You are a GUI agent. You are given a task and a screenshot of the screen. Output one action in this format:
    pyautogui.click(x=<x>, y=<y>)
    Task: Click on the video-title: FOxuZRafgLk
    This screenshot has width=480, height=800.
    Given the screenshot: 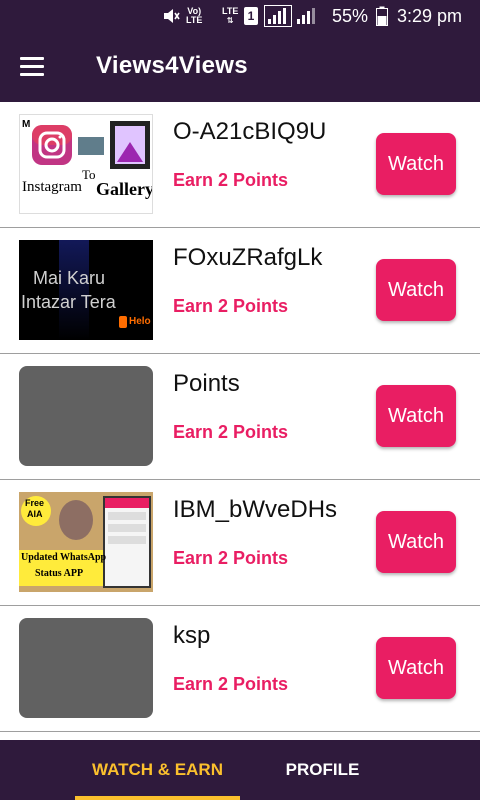 What is the action you would take?
    pyautogui.click(x=248, y=257)
    